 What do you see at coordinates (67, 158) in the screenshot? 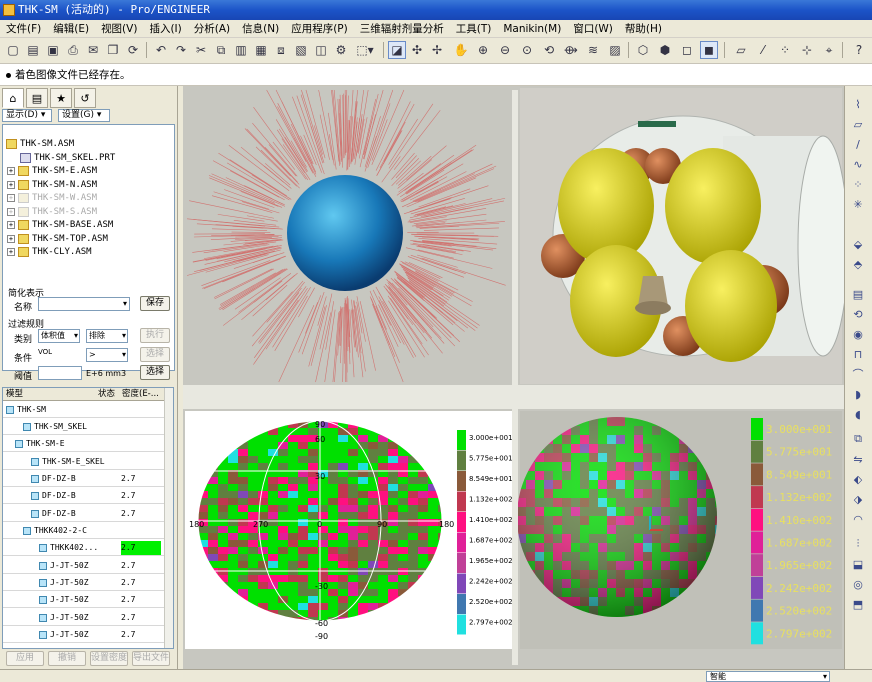
I see `tree-item: THK-SM_SKEL.PRT` at bounding box center [67, 158].